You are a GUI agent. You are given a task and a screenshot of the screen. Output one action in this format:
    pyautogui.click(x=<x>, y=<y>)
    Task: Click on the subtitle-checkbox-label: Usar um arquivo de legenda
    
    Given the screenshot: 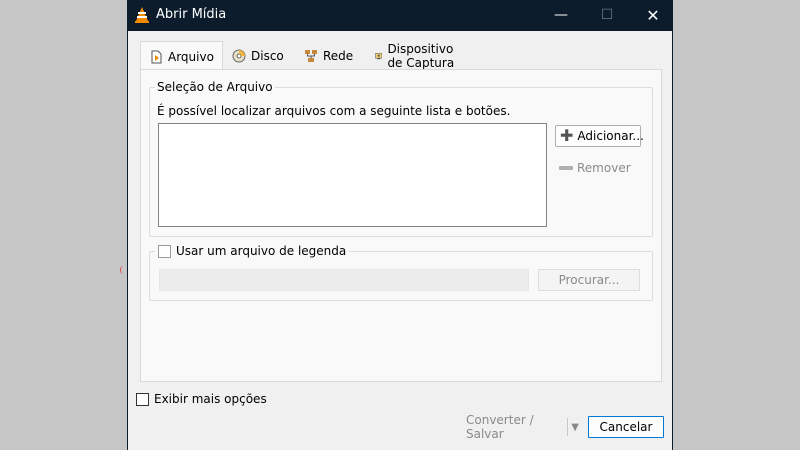 What is the action you would take?
    pyautogui.click(x=261, y=251)
    